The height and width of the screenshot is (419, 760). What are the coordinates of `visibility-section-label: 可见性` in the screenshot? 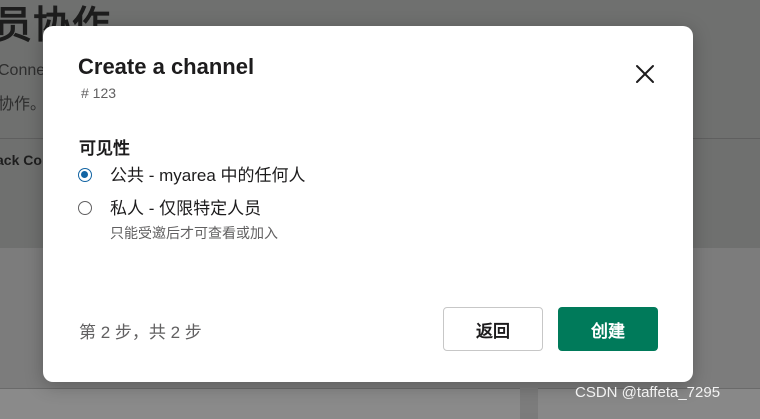 It's located at (104, 148).